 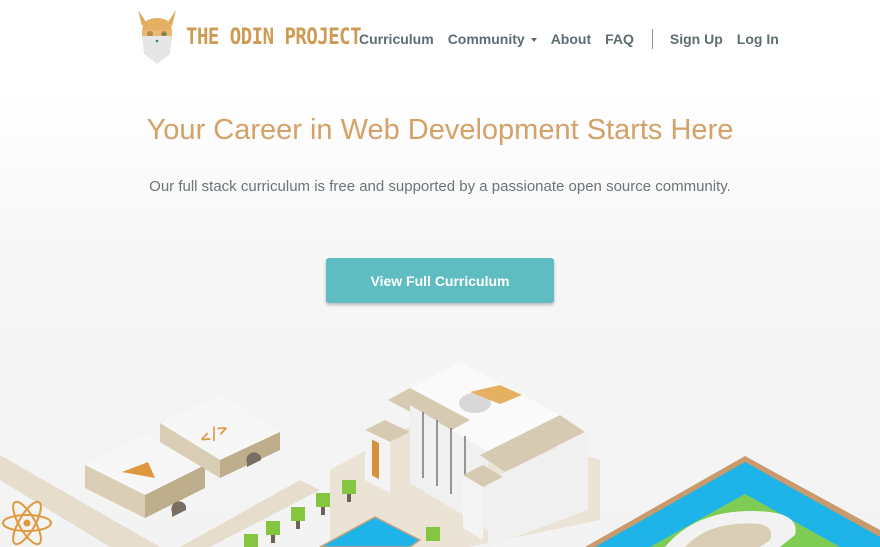 I want to click on view-full-curriculum-button: View Full Curriculum, so click(x=440, y=280).